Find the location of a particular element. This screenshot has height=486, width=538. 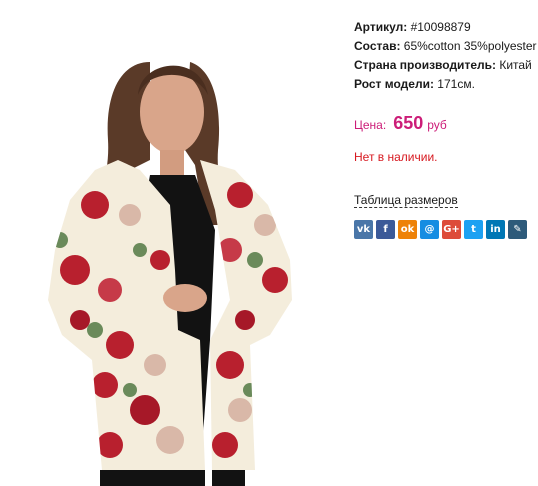

social-share-bar: vk f ok @ G+ t in ✎ is located at coordinates (446, 229).